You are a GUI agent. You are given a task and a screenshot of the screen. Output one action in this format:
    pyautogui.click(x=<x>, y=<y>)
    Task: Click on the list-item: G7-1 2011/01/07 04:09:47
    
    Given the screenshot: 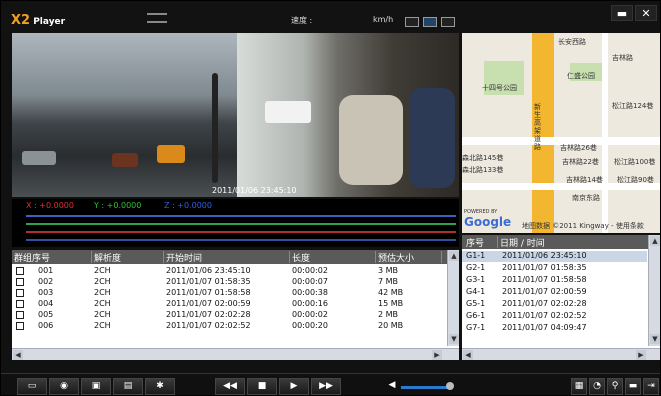 What is the action you would take?
    pyautogui.click(x=554, y=328)
    